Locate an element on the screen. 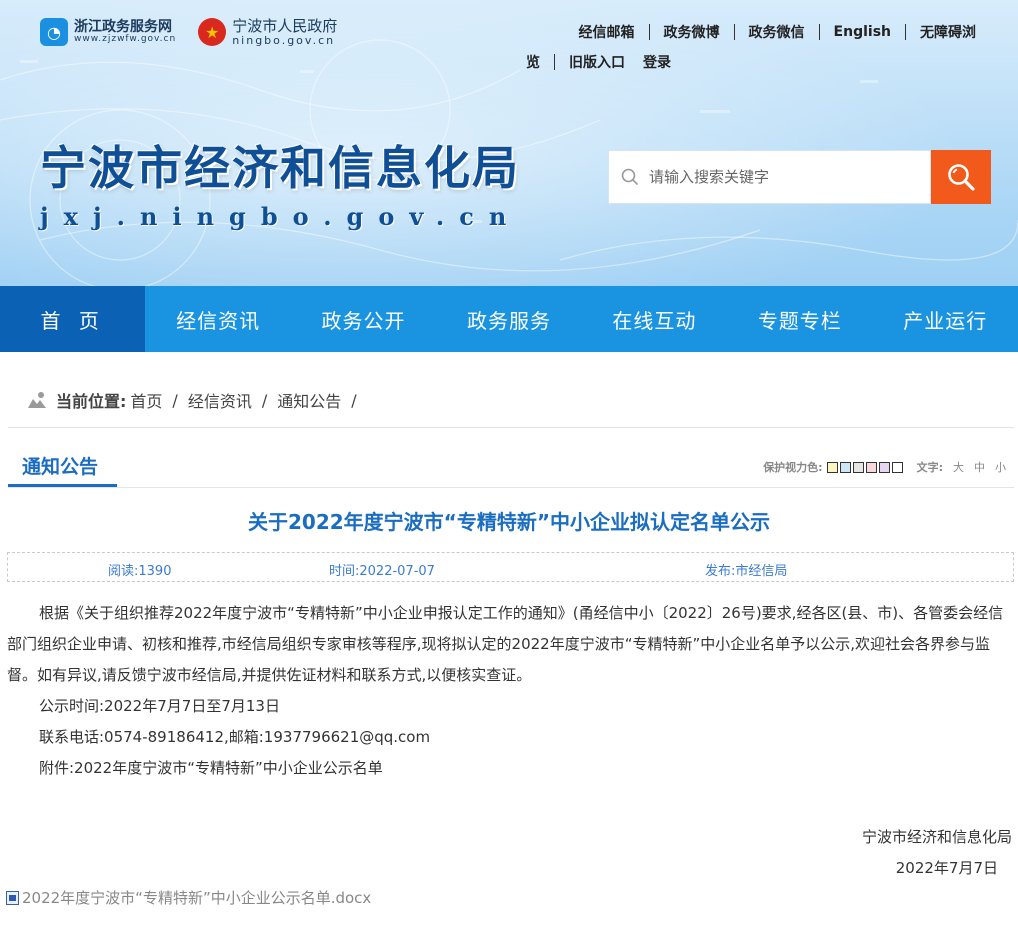 This screenshot has width=1018, height=931. zjzwfw-name: 浙江政务服务网 is located at coordinates (123, 26).